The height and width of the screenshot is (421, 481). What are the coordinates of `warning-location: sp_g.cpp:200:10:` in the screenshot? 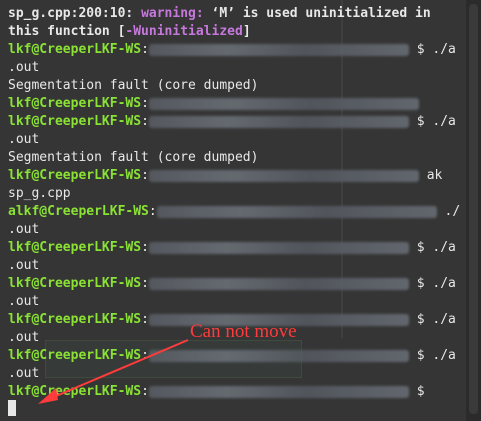 It's located at (71, 13).